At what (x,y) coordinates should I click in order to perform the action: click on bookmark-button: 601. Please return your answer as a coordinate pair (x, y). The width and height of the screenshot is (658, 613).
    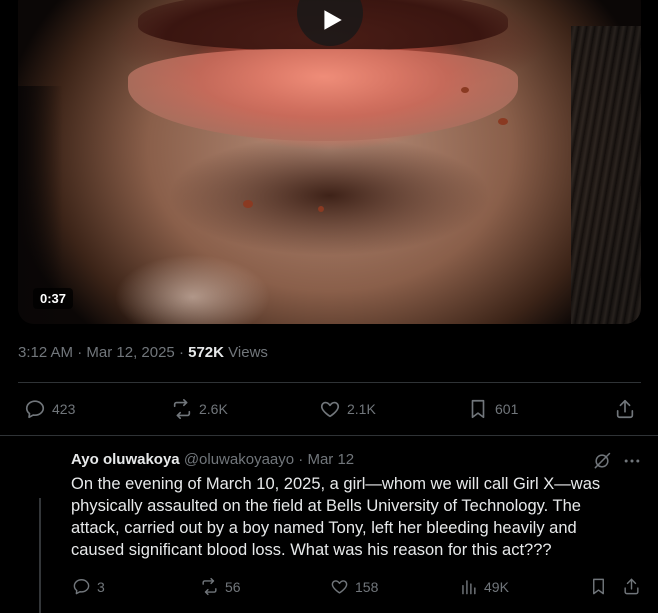
    Looking at the image, I should click on (492, 409).